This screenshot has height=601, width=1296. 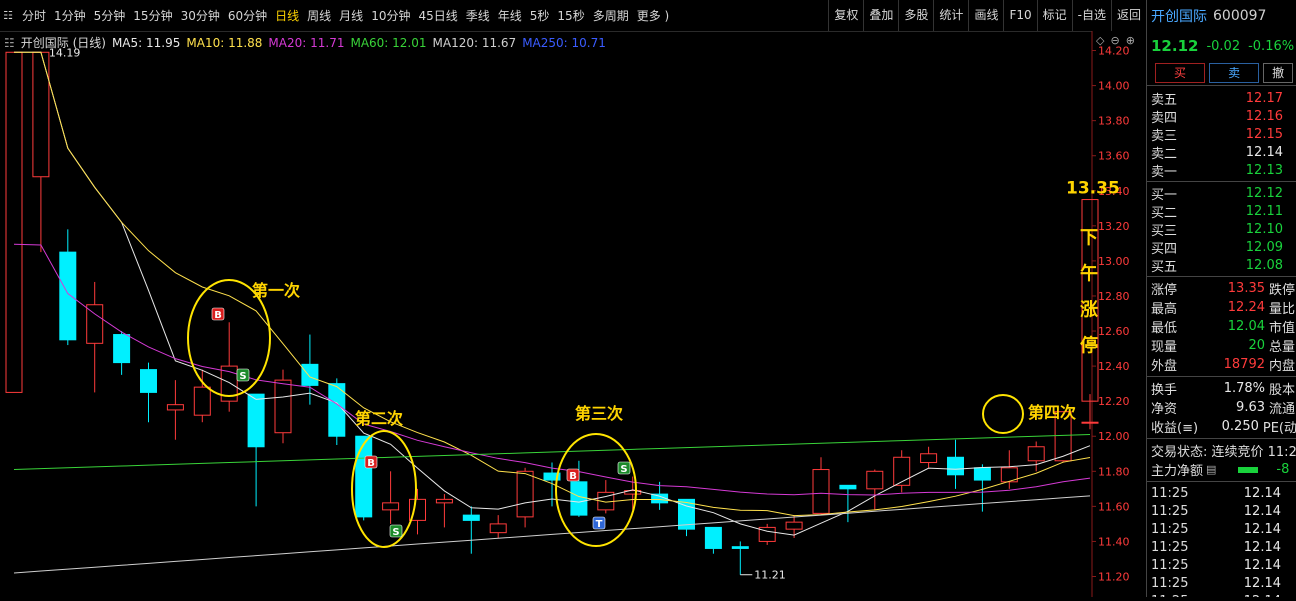 What do you see at coordinates (1282, 347) in the screenshot?
I see `stat-label-2: 总量` at bounding box center [1282, 347].